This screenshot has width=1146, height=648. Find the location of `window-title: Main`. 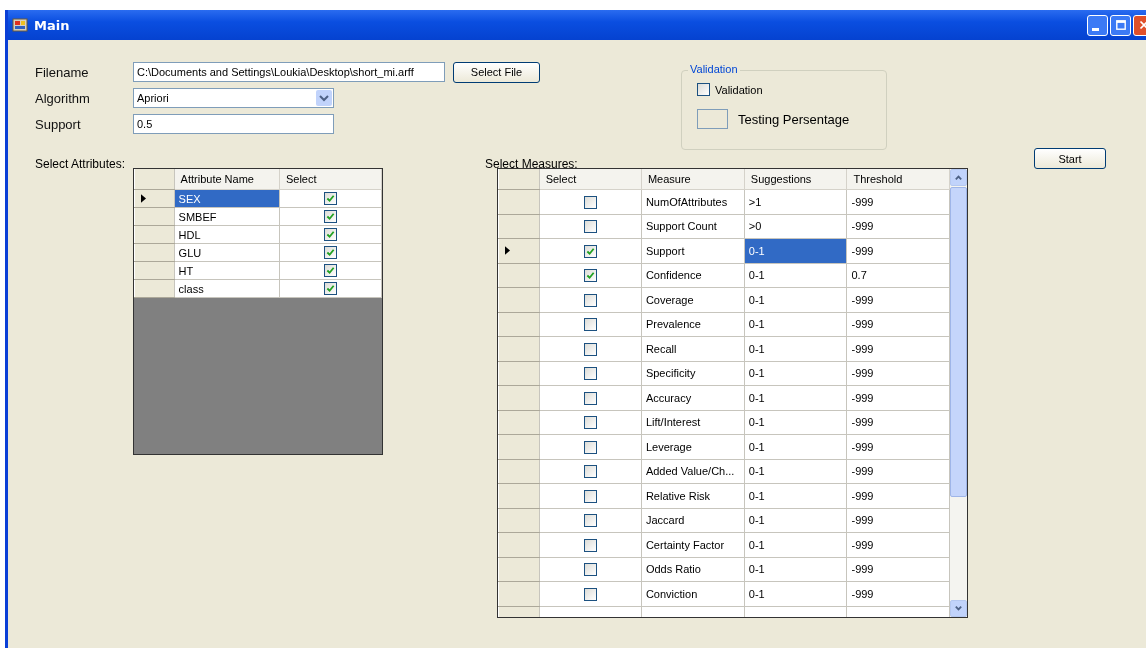

window-title: Main is located at coordinates (52, 25).